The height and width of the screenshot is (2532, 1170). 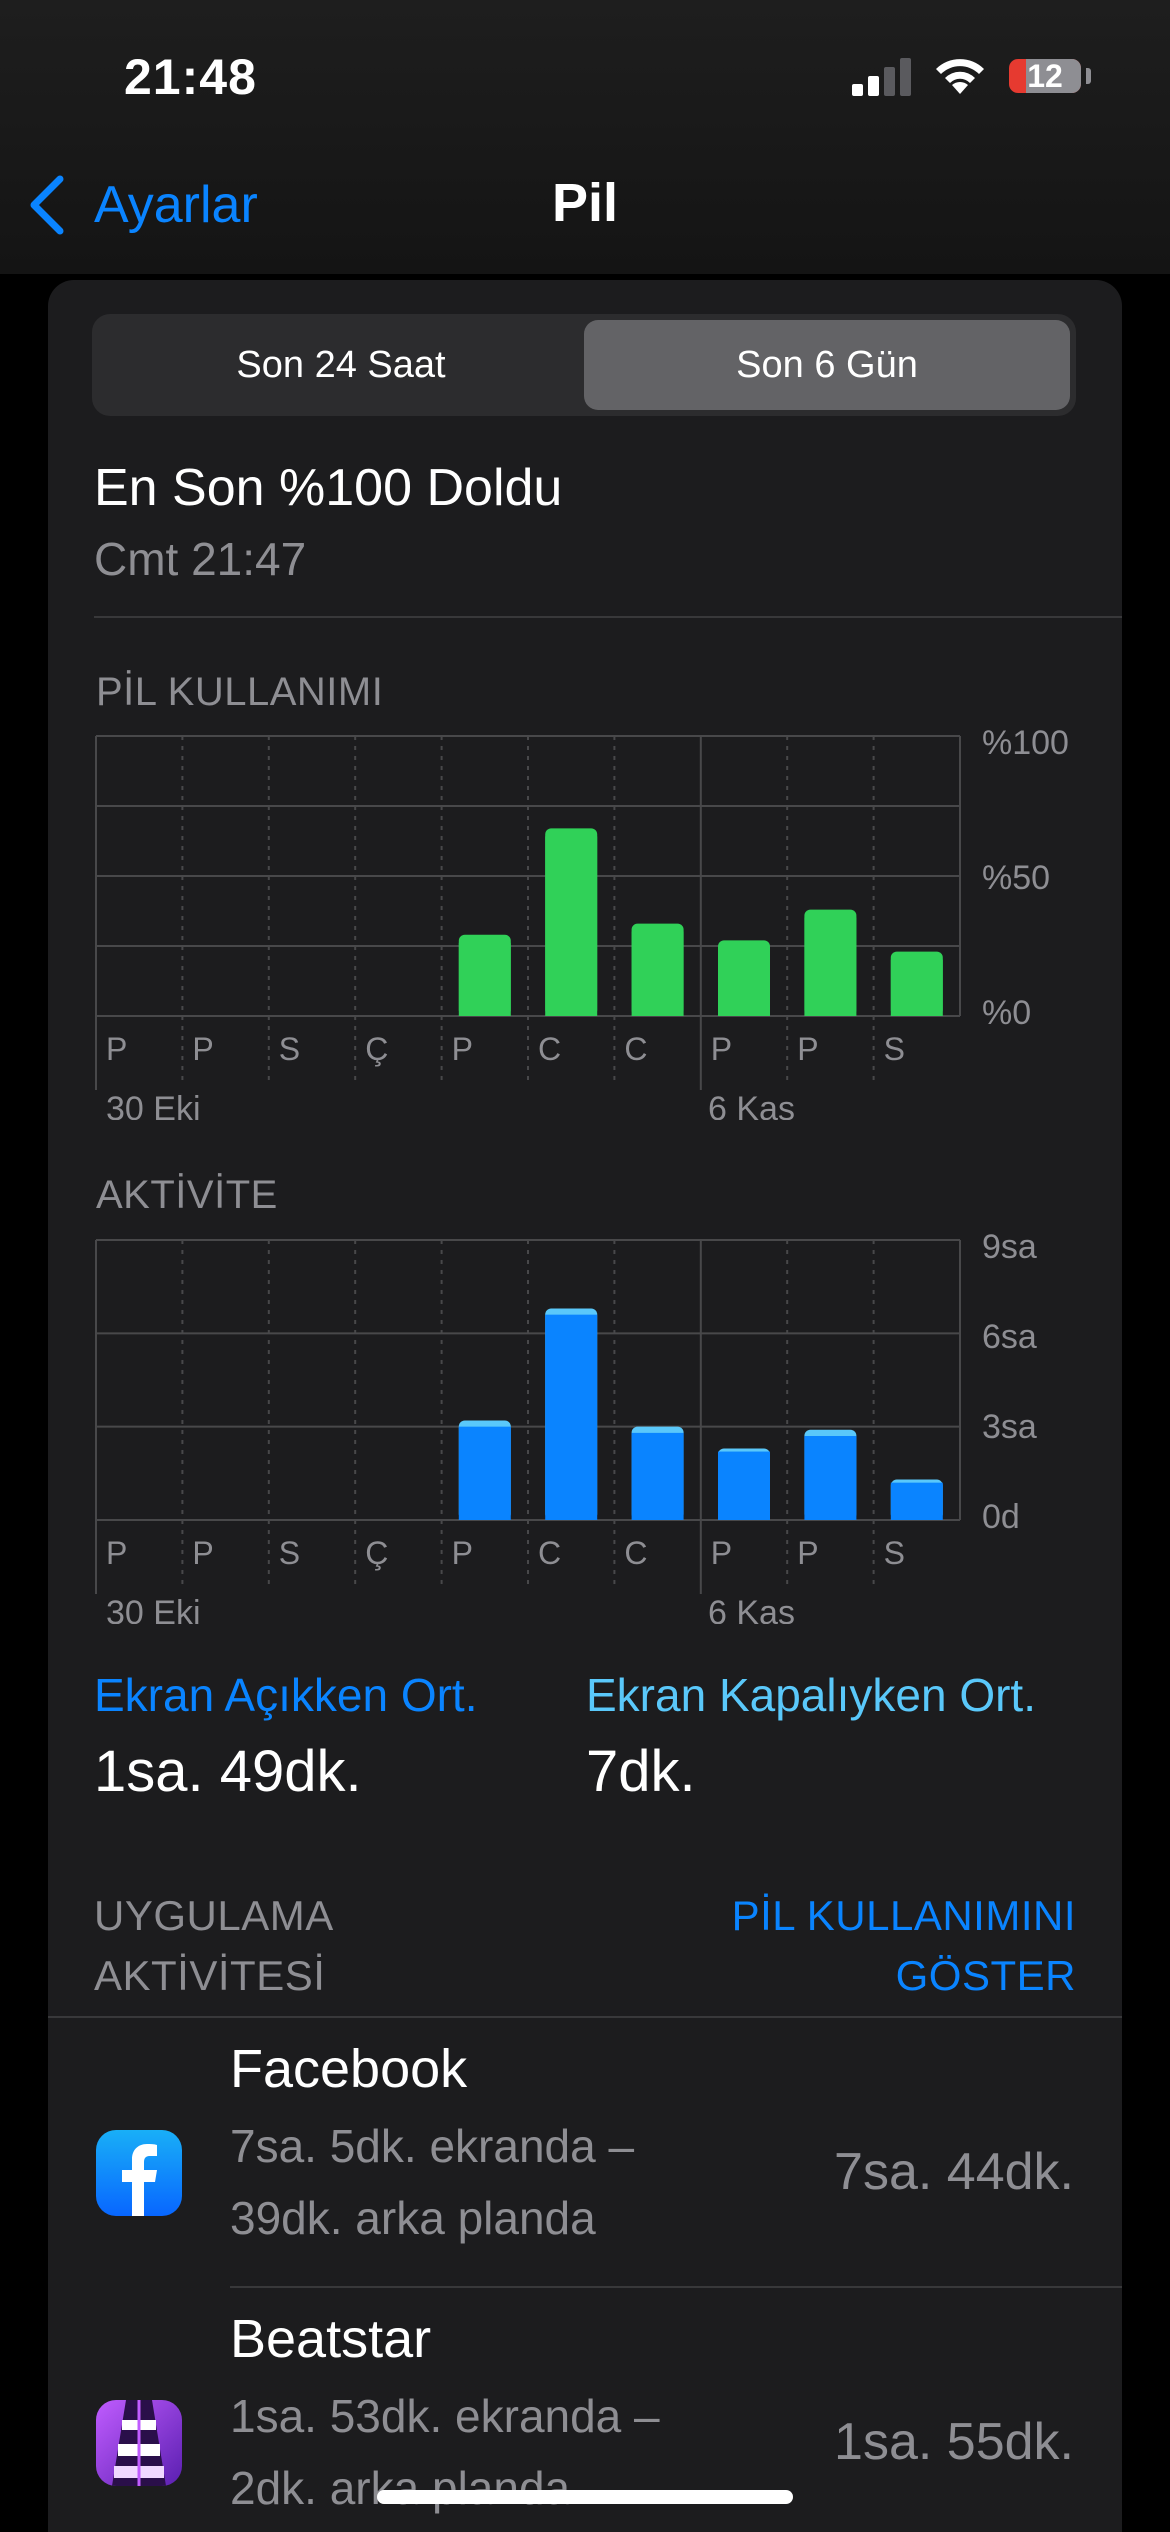 I want to click on app-activity-label: UYGULAMA AKTİVİTESİ, so click(x=214, y=1946).